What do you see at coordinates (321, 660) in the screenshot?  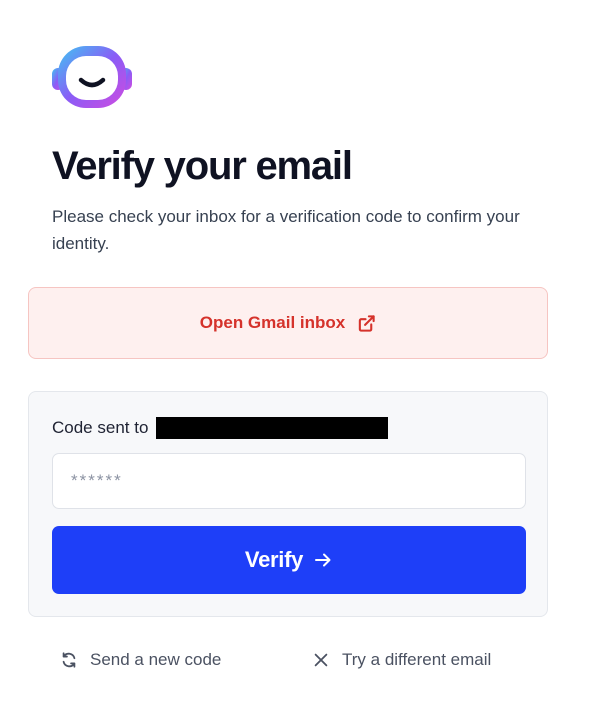 I see `close-icon` at bounding box center [321, 660].